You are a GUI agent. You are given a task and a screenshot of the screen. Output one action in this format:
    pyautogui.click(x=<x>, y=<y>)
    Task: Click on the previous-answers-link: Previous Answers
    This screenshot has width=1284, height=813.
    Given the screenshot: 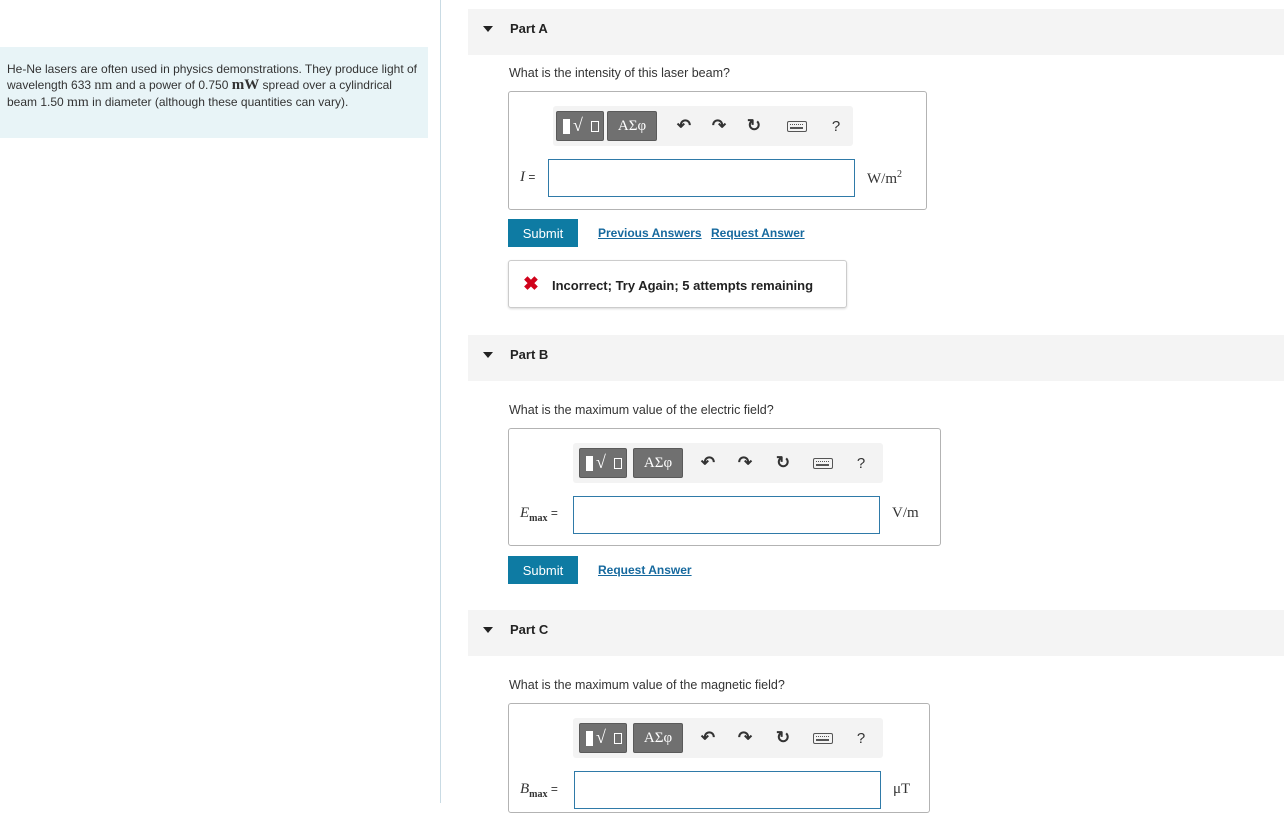 What is the action you would take?
    pyautogui.click(x=650, y=233)
    